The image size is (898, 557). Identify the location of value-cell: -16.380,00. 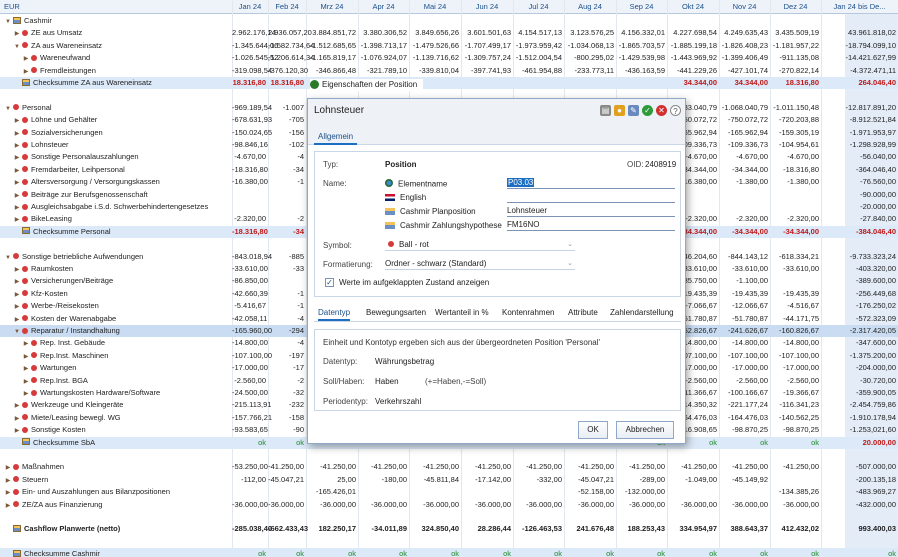
(250, 182).